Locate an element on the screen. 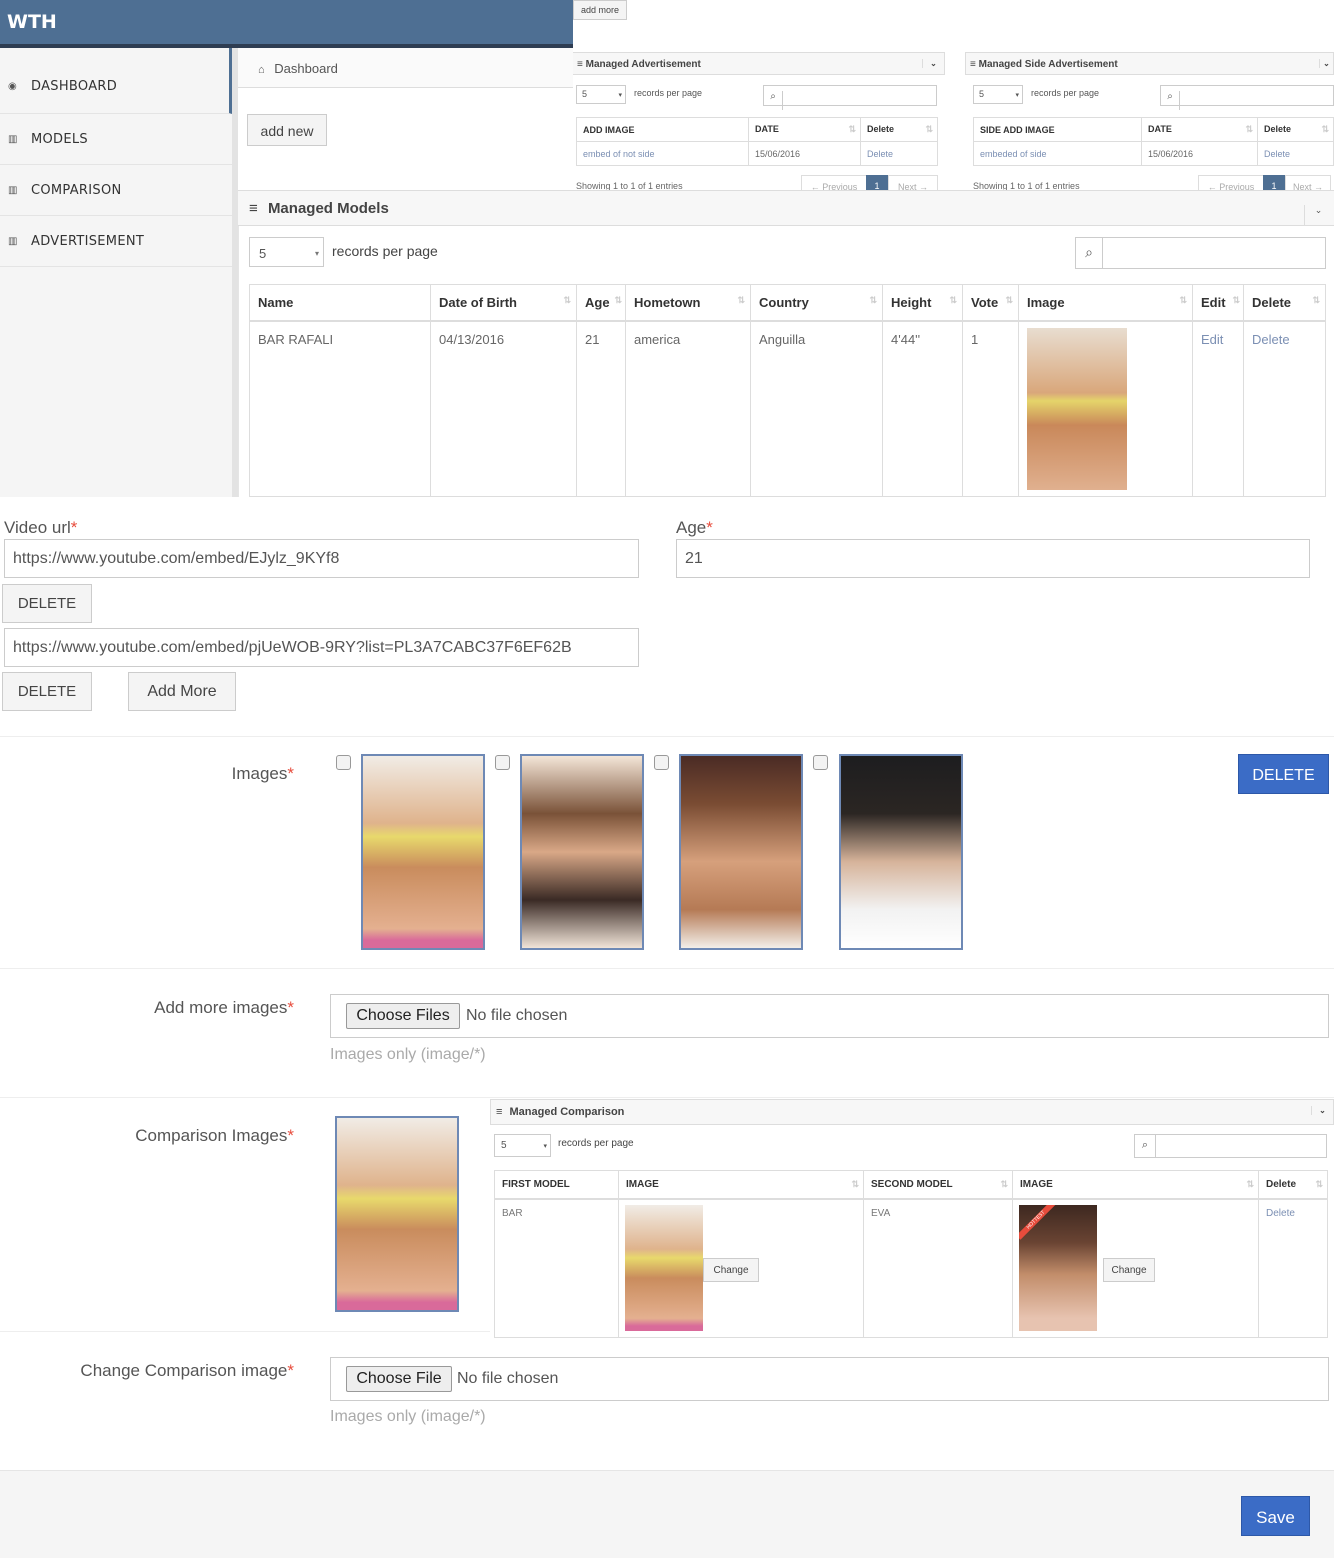 The width and height of the screenshot is (1334, 1558). first-model-photo is located at coordinates (664, 1267).